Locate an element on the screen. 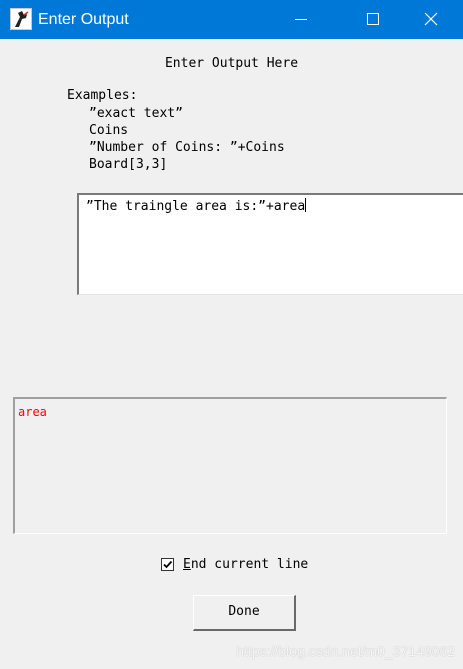  maximize-icon is located at coordinates (373, 19).